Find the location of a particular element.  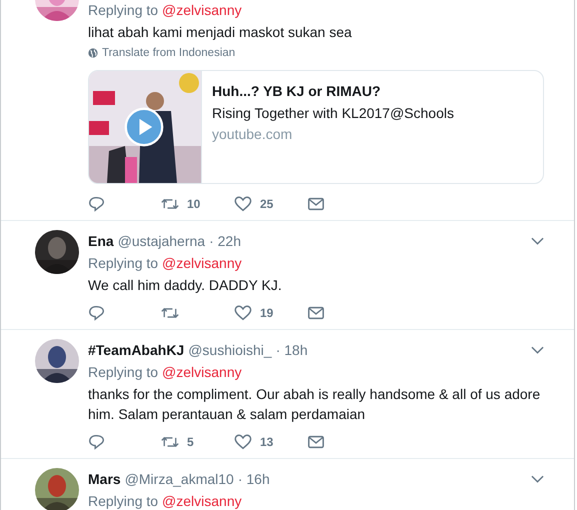

tweet-text: lihat abah kami menjadi maskot sukan sea is located at coordinates (220, 32).